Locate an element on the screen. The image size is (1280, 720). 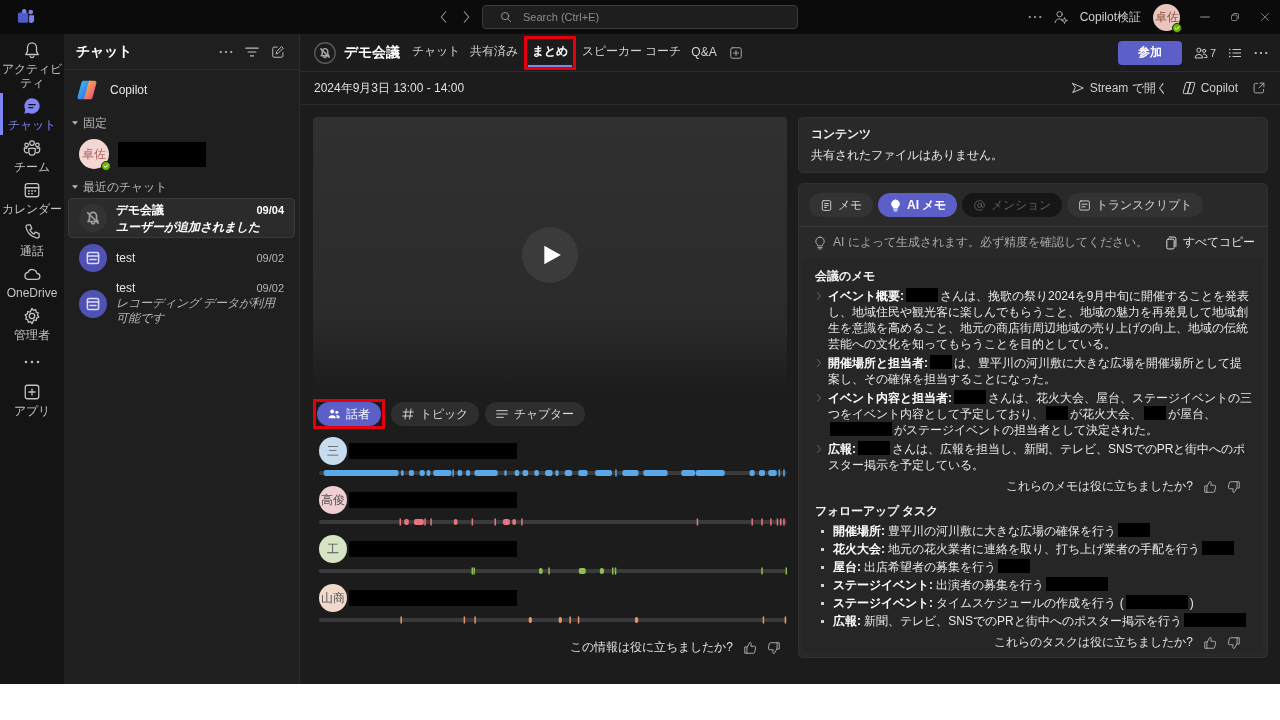
compose-icon is located at coordinates (278, 51).